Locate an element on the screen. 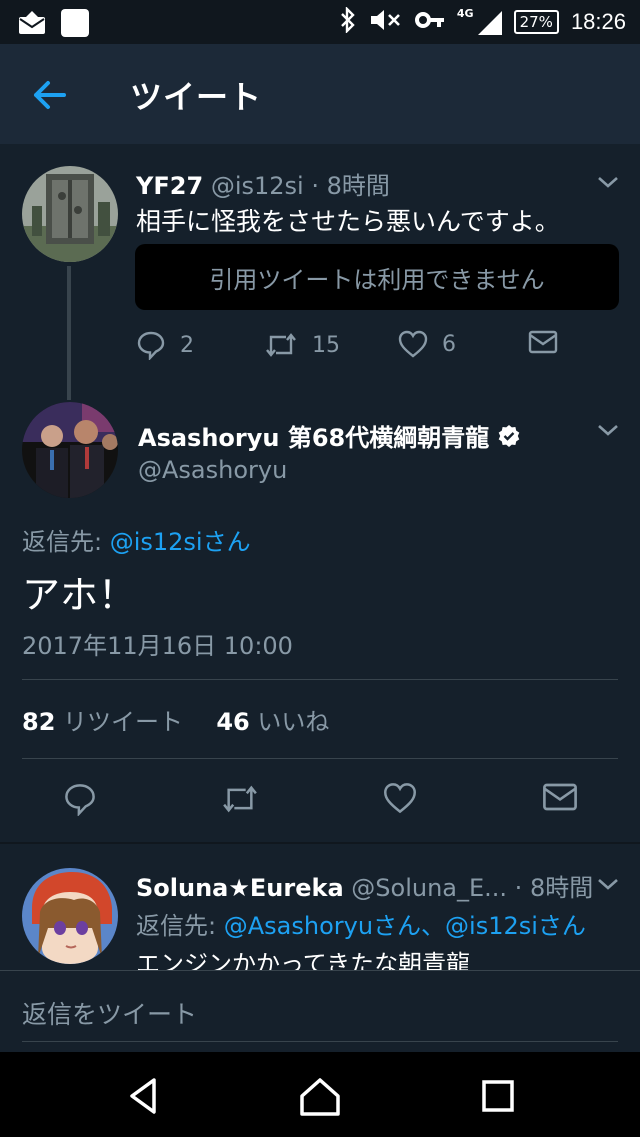 The height and width of the screenshot is (1137, 640). clock: 18:26 is located at coordinates (598, 21).